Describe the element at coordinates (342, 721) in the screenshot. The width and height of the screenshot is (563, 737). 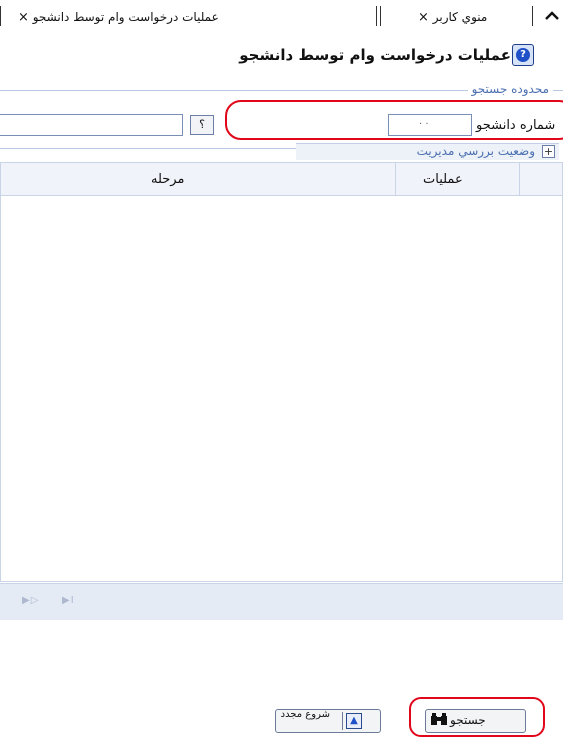
I see `button-divider` at that location.